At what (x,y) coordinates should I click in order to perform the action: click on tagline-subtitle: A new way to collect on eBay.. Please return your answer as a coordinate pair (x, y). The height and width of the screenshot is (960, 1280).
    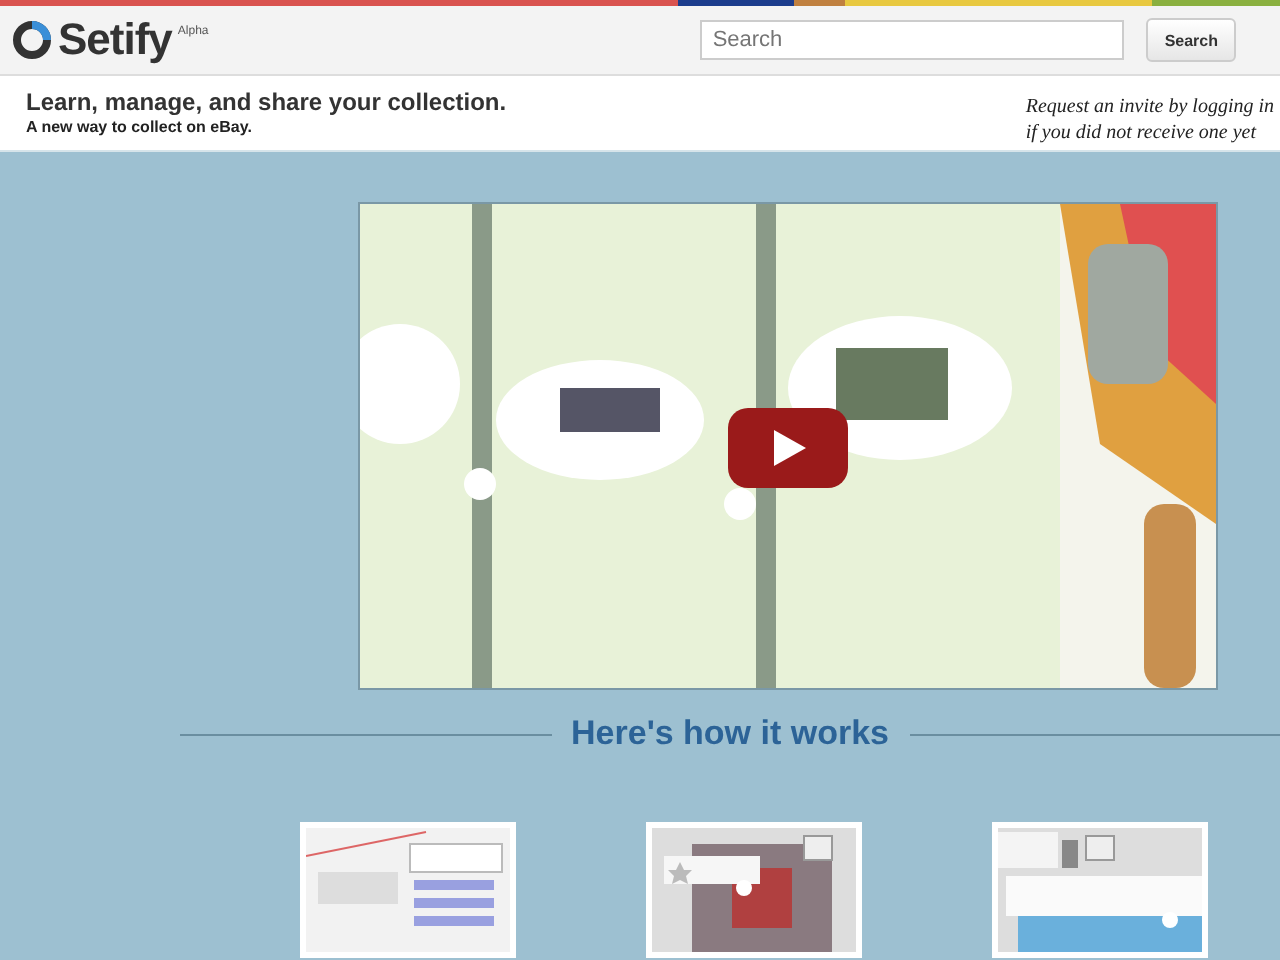
    Looking at the image, I should click on (140, 127).